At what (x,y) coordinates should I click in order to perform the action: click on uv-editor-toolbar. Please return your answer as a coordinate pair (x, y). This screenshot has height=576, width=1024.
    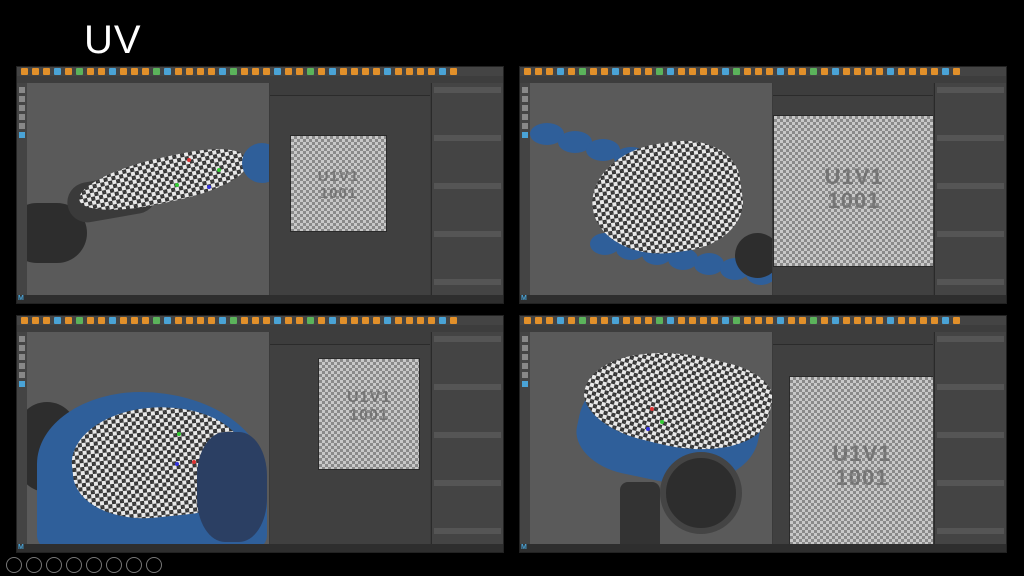
    Looking at the image, I should click on (853, 338).